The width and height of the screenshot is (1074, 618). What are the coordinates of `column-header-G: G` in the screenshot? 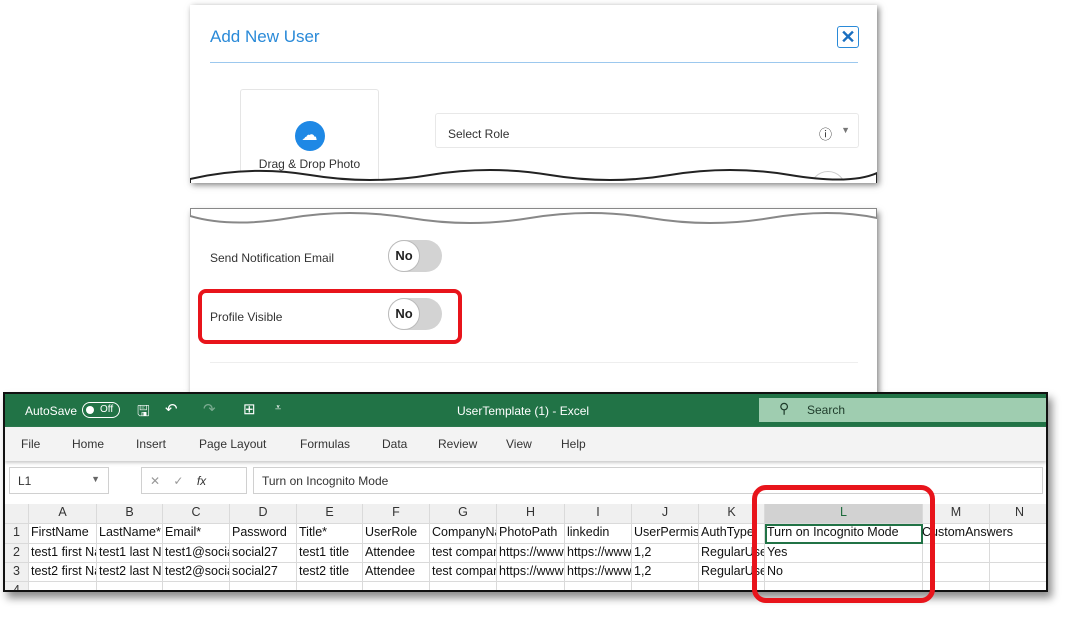 It's located at (463, 514).